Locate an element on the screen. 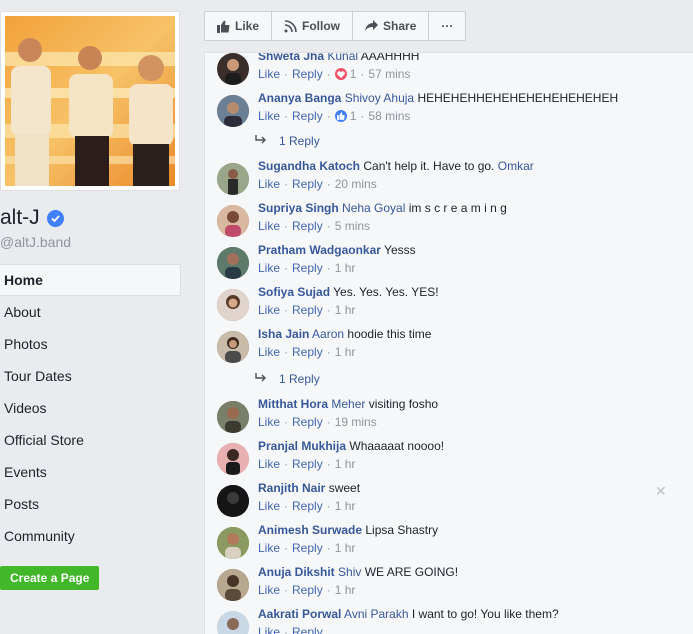  comment-mention: Neha Goyal is located at coordinates (373, 208).